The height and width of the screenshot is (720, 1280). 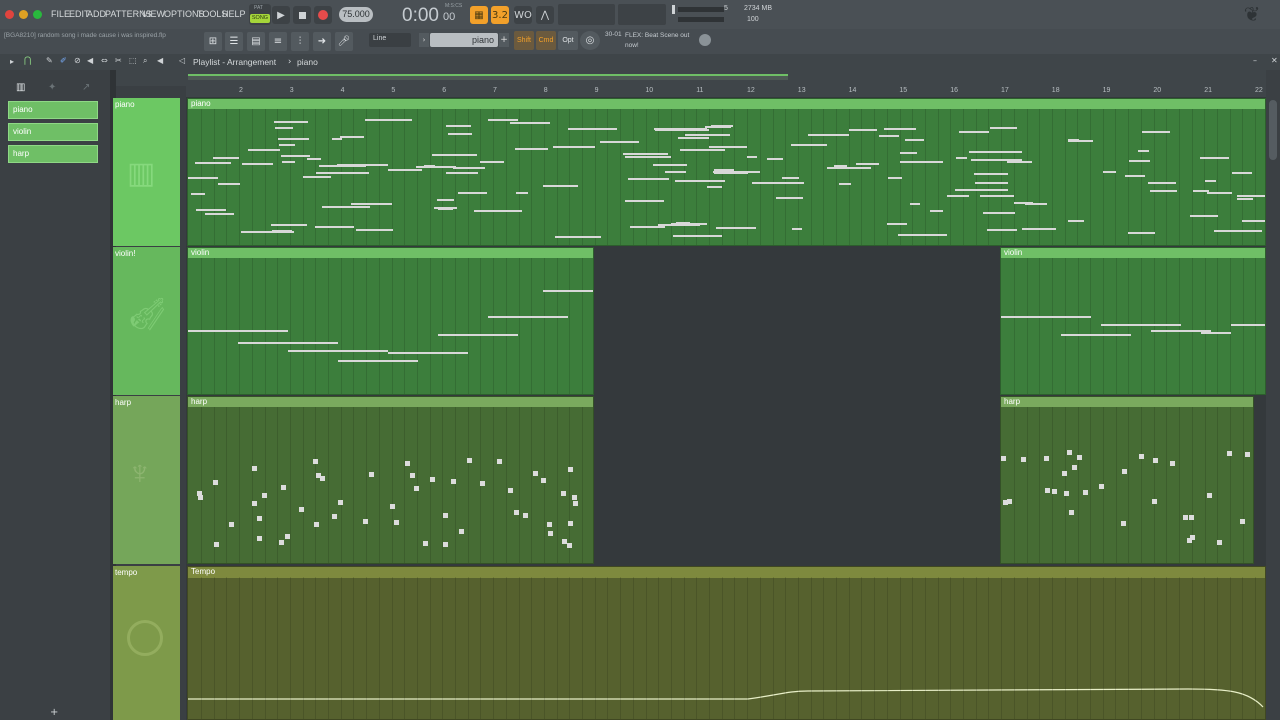 I want to click on pat-label: PAT, so click(x=258, y=8).